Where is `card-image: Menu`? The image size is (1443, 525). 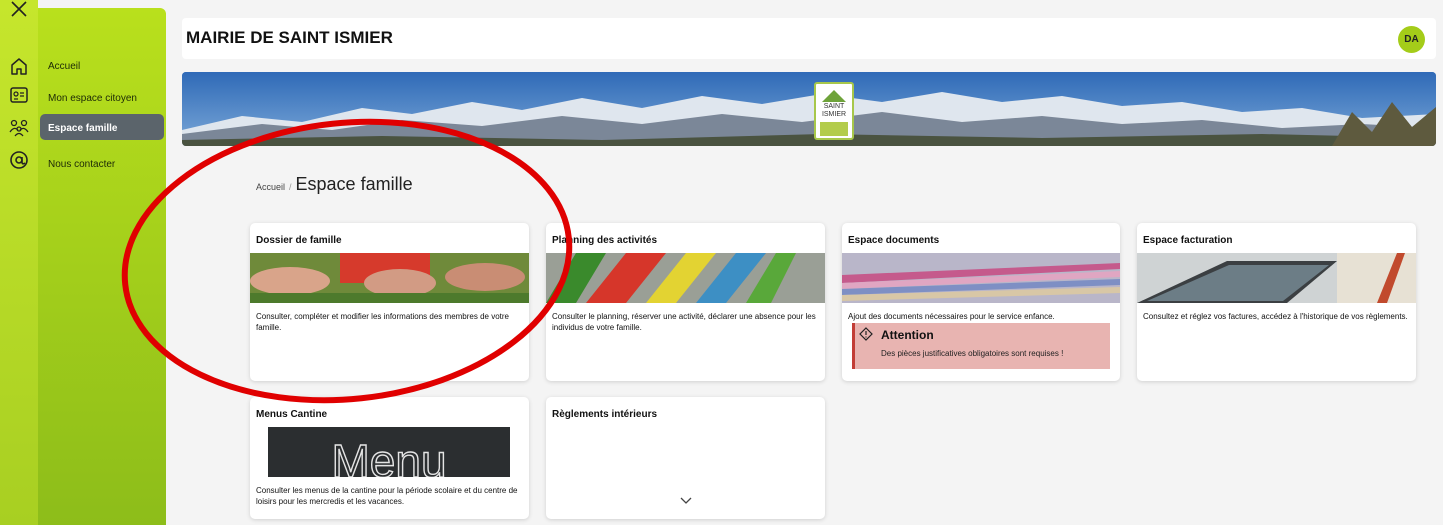 card-image: Menu is located at coordinates (389, 452).